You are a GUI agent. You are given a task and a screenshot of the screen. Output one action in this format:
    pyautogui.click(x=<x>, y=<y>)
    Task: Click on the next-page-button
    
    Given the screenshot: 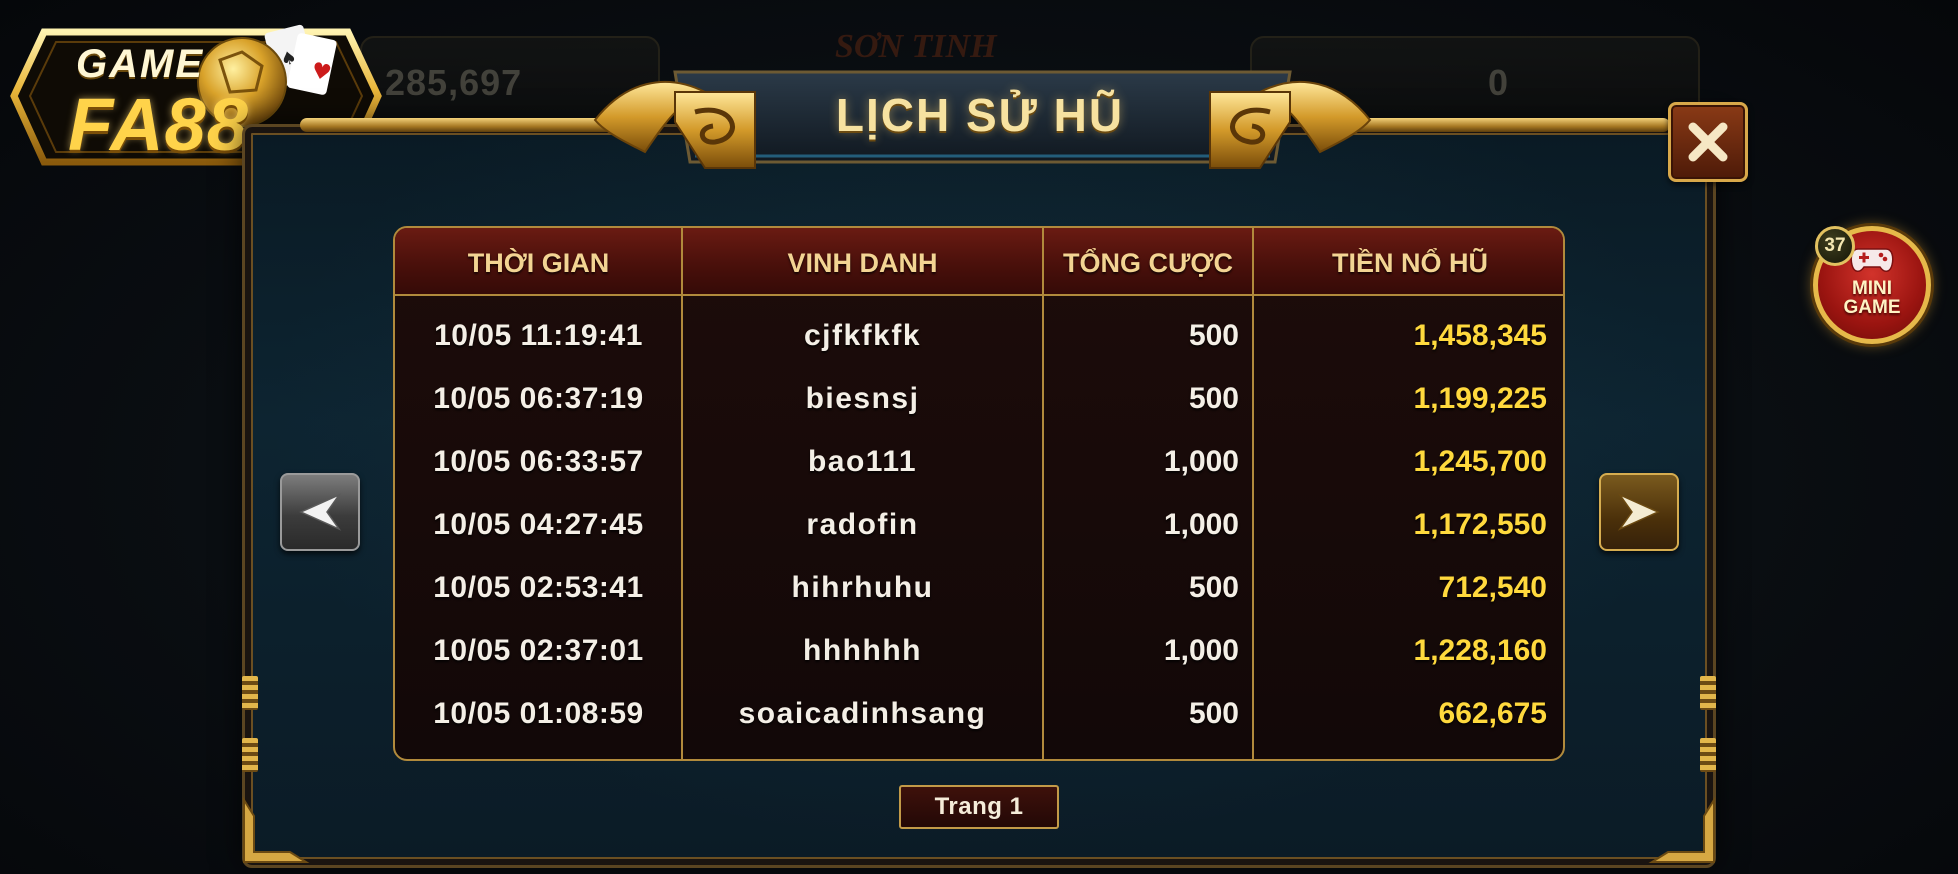 What is the action you would take?
    pyautogui.click(x=1639, y=512)
    